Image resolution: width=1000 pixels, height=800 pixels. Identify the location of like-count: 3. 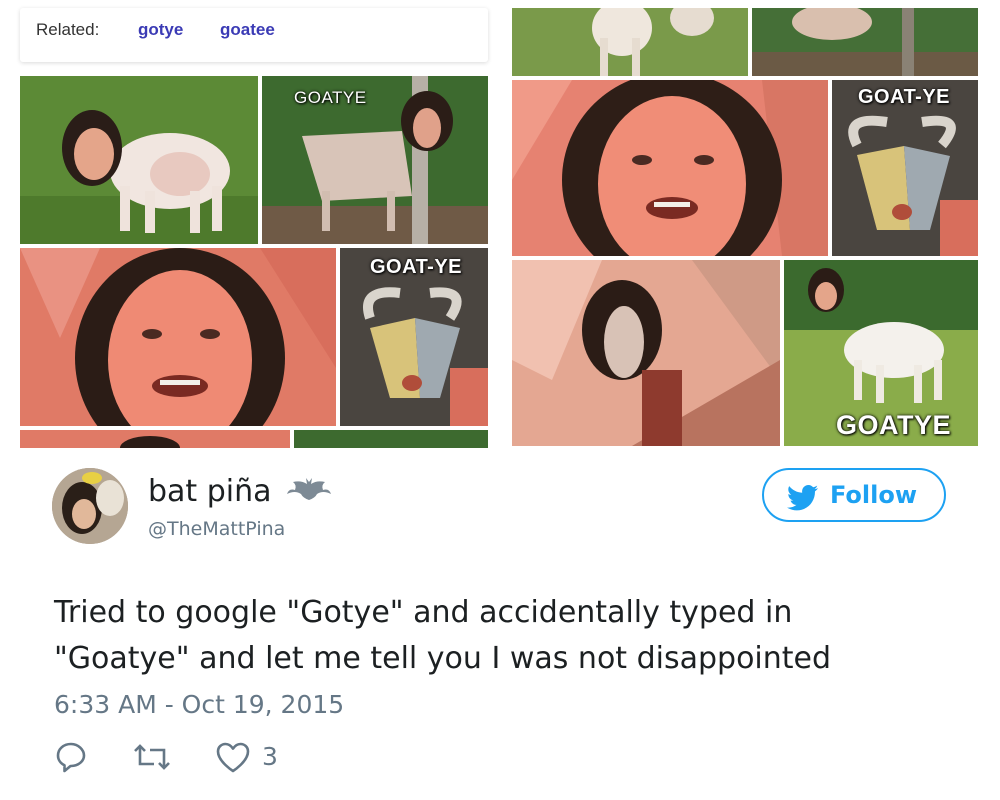
(270, 756).